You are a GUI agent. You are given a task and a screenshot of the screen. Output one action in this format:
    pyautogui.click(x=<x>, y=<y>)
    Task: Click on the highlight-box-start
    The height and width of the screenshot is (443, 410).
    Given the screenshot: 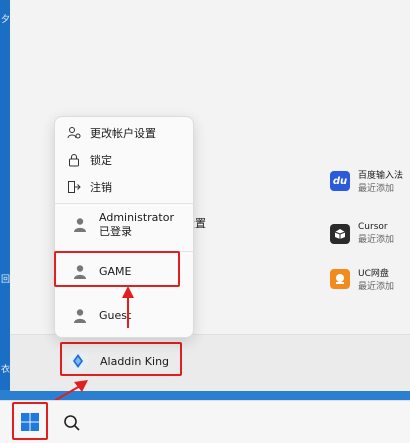 What is the action you would take?
    pyautogui.click(x=30, y=421)
    